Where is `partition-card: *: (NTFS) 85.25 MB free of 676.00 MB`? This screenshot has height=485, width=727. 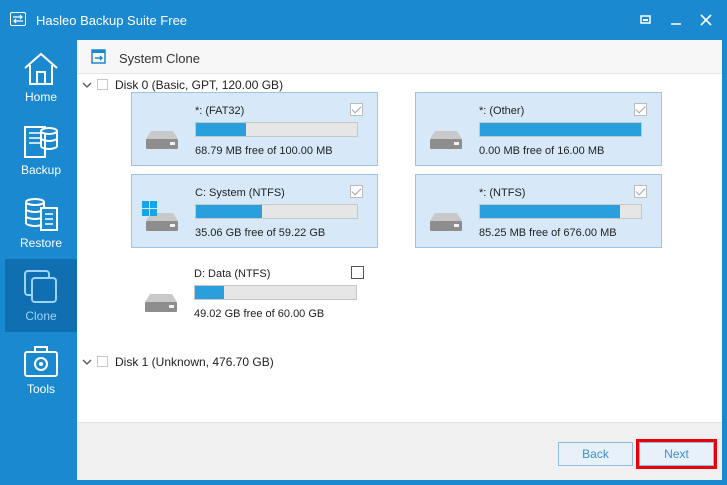
partition-card: *: (NTFS) 85.25 MB free of 676.00 MB is located at coordinates (538, 211).